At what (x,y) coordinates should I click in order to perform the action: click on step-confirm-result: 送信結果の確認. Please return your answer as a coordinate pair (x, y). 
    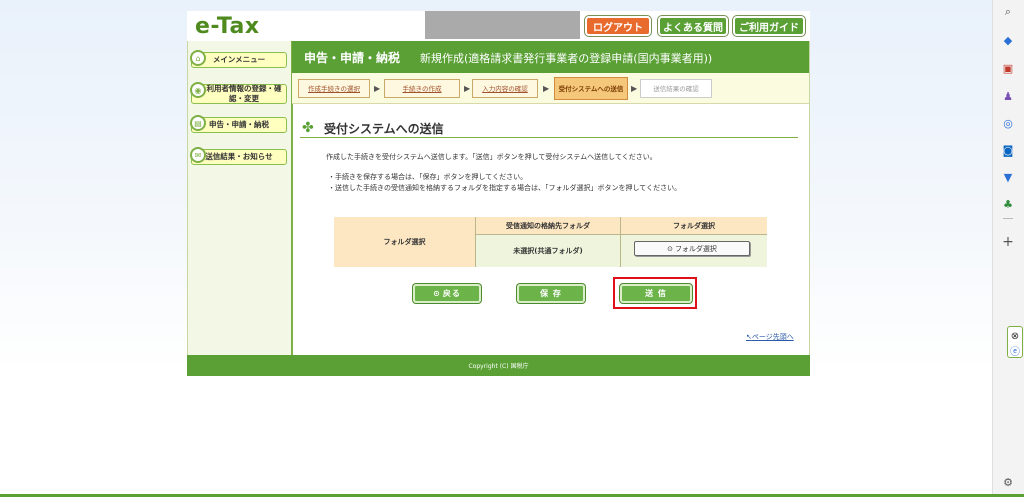
    Looking at the image, I should click on (676, 88).